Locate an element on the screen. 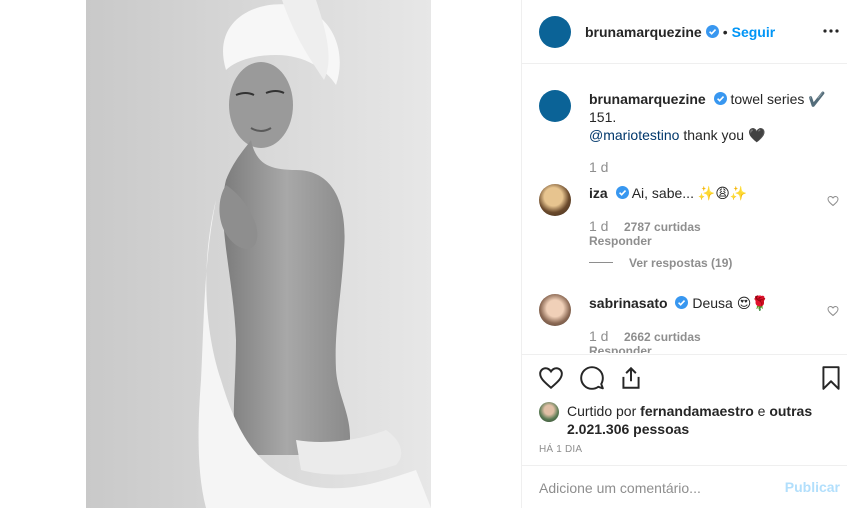 This screenshot has height=508, width=847. post-header: brunamarquezine • Seguir is located at coordinates (684, 32).